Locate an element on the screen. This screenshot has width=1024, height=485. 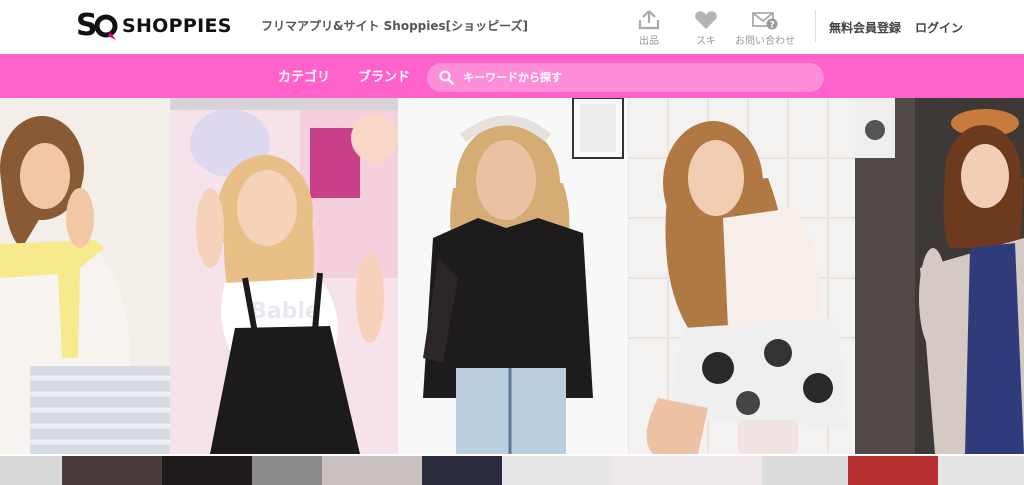
sell-button: 出品 is located at coordinates (649, 28).